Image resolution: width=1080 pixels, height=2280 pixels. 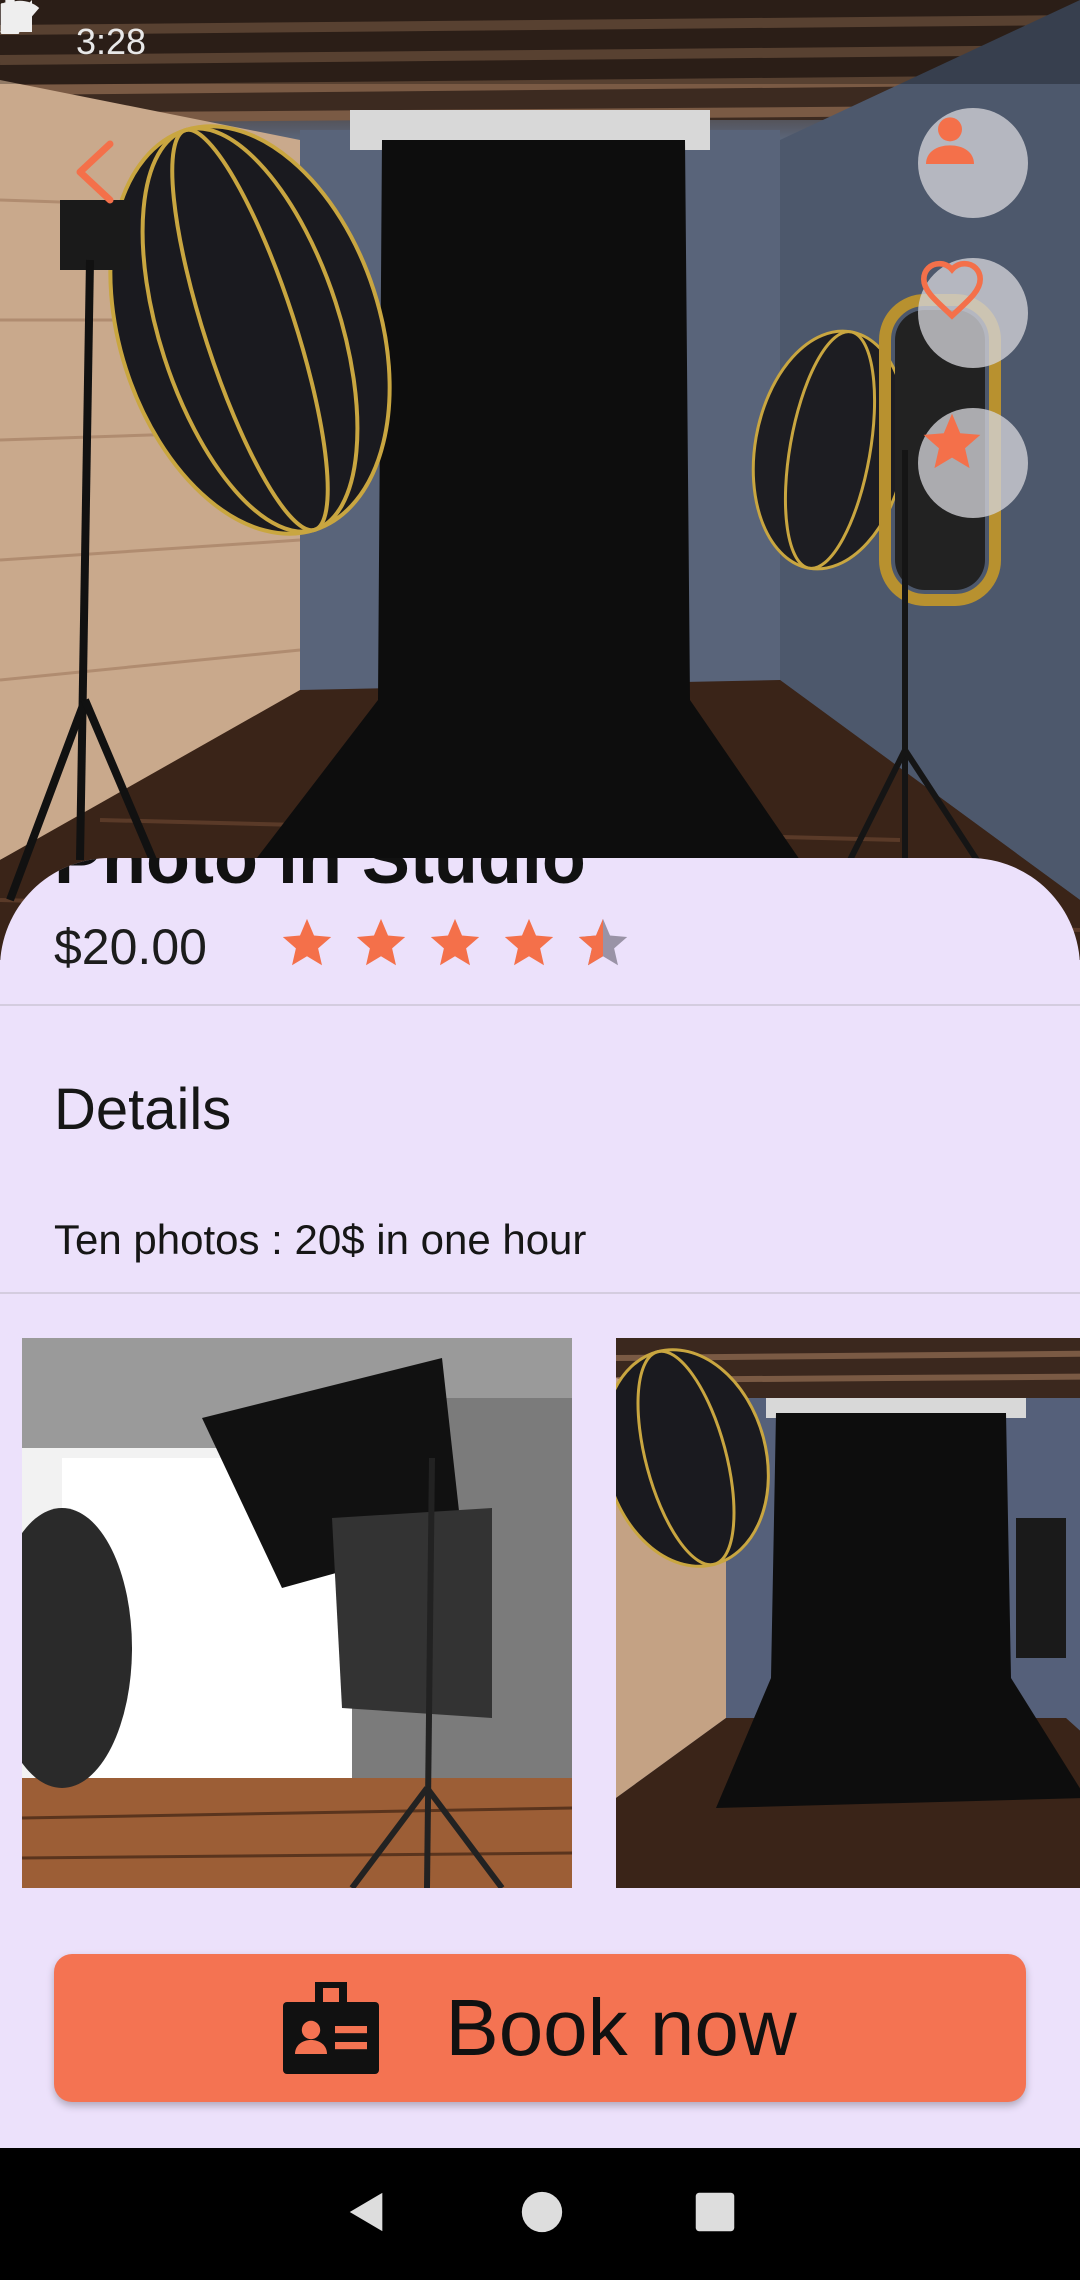 What do you see at coordinates (952, 290) in the screenshot?
I see `heart-outline-icon` at bounding box center [952, 290].